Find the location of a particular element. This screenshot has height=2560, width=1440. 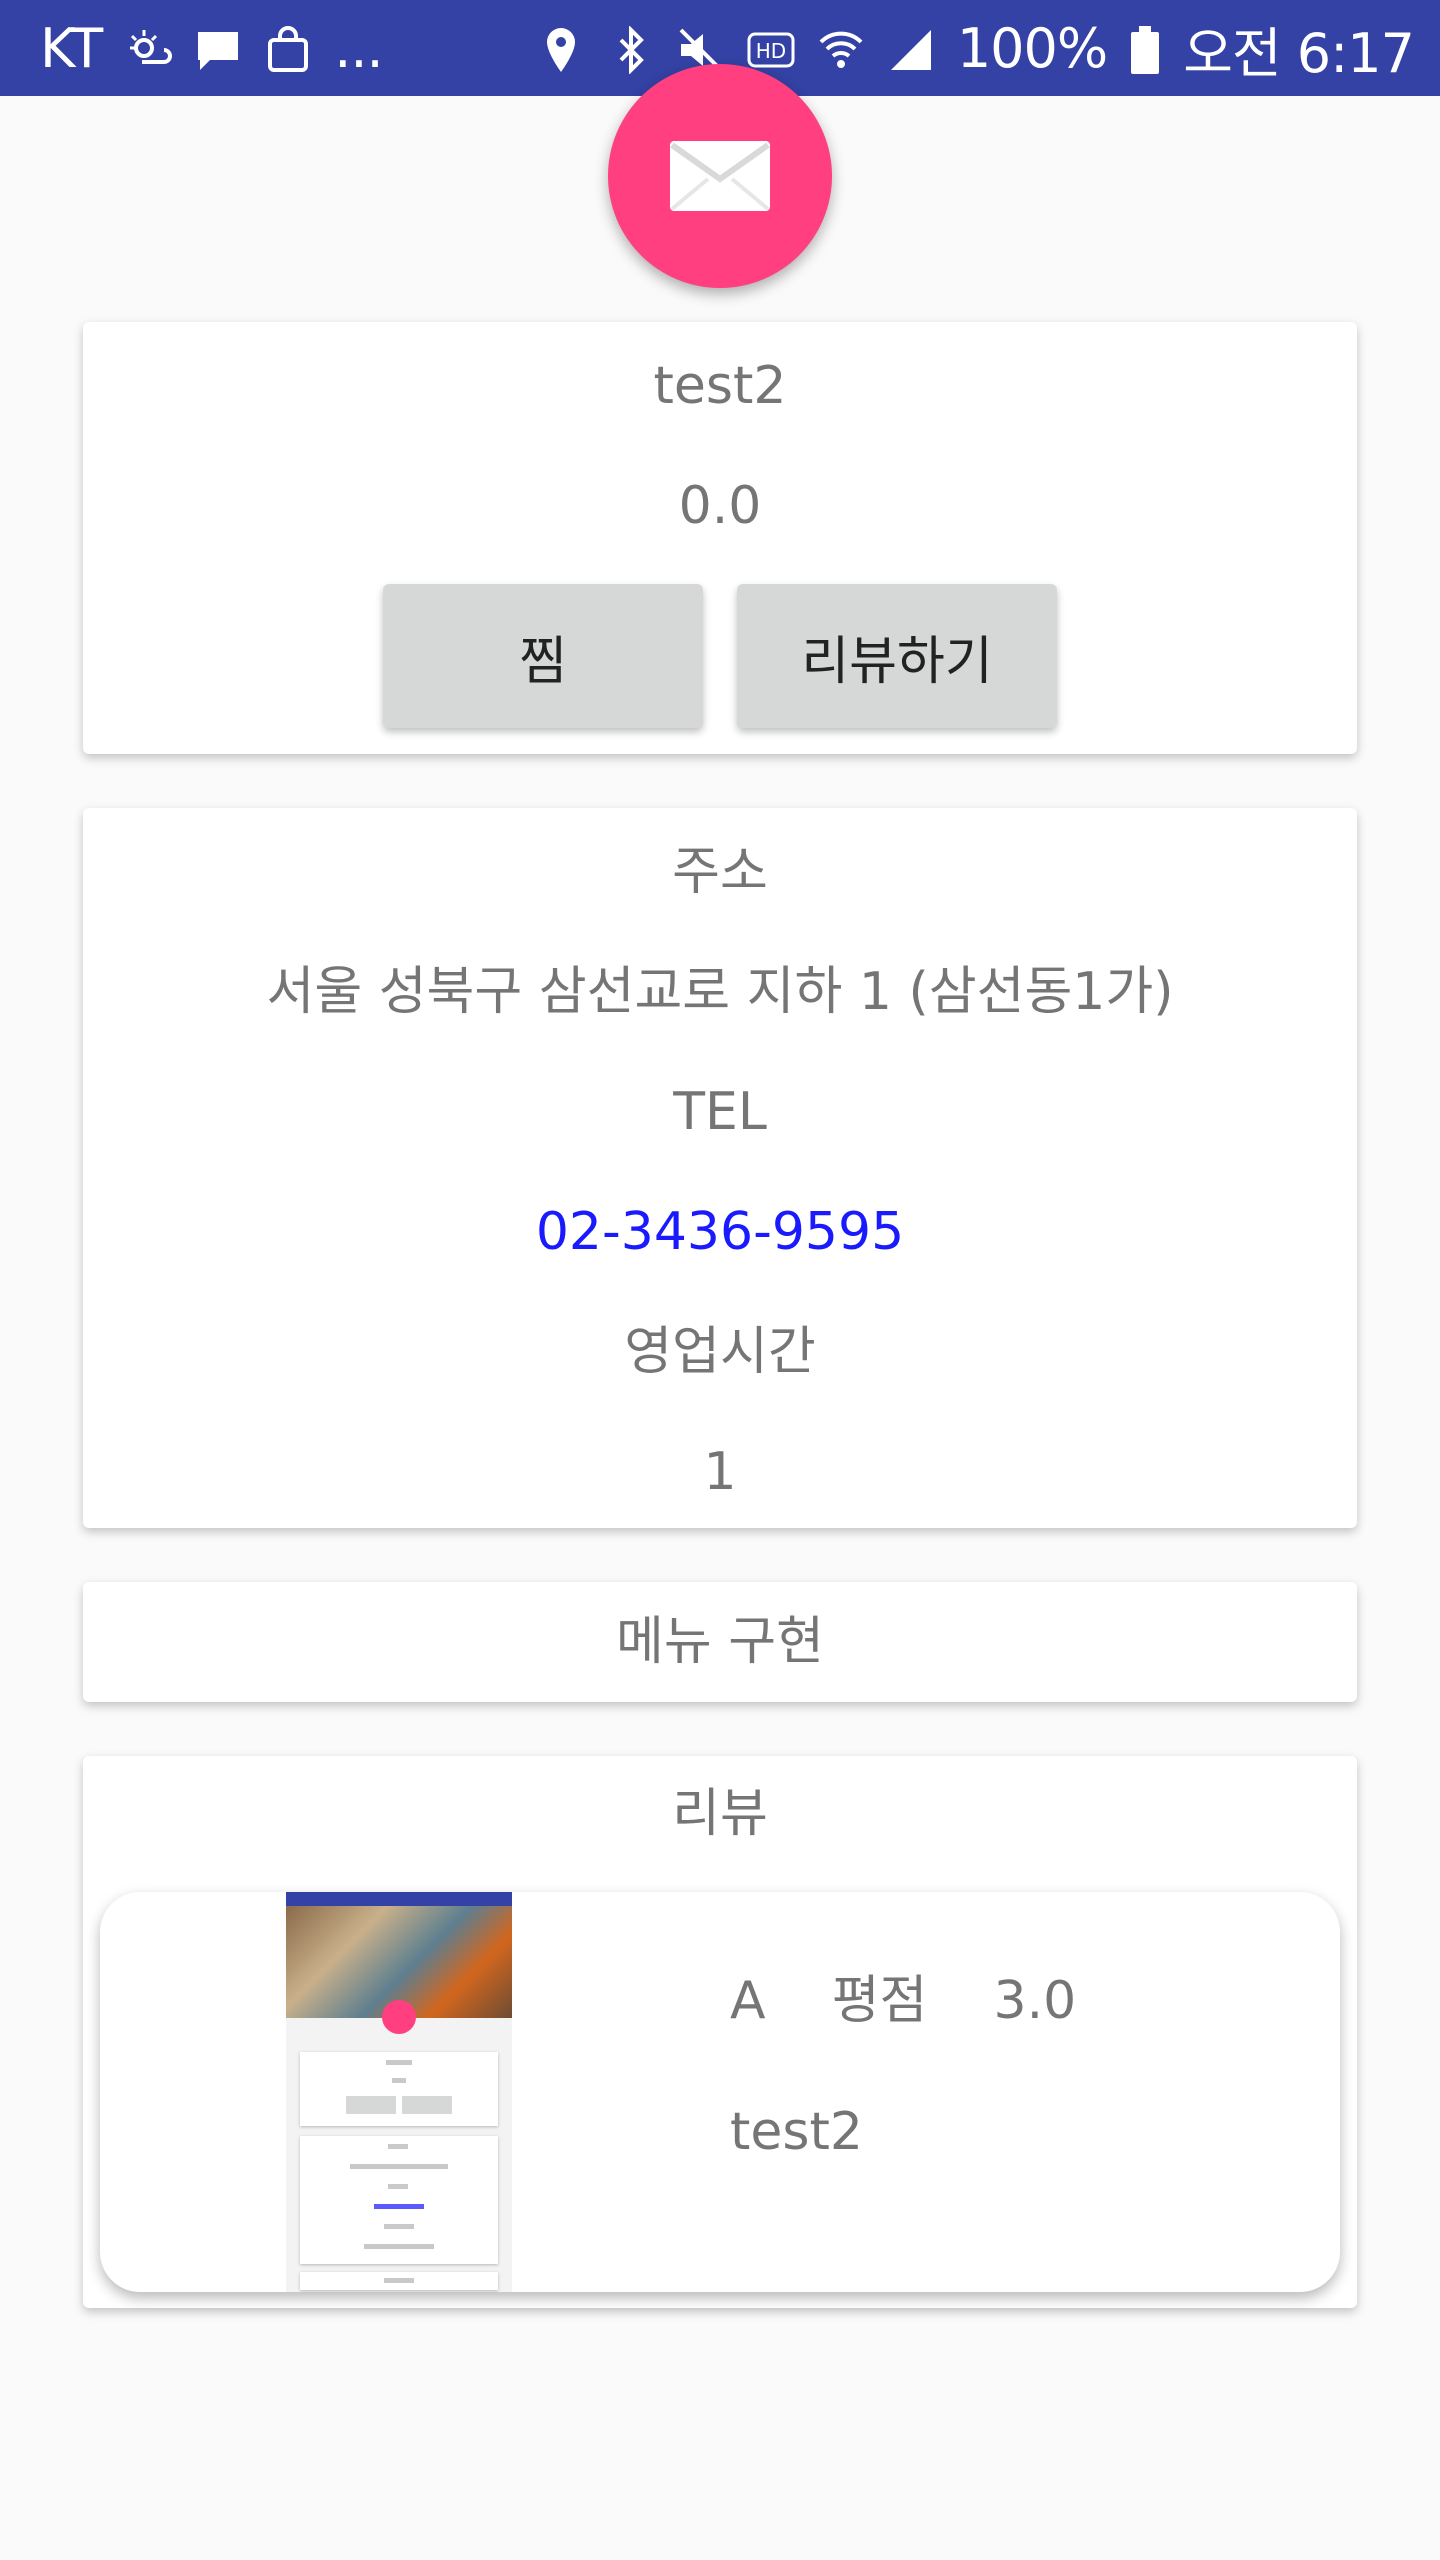

message-icon is located at coordinates (218, 48).